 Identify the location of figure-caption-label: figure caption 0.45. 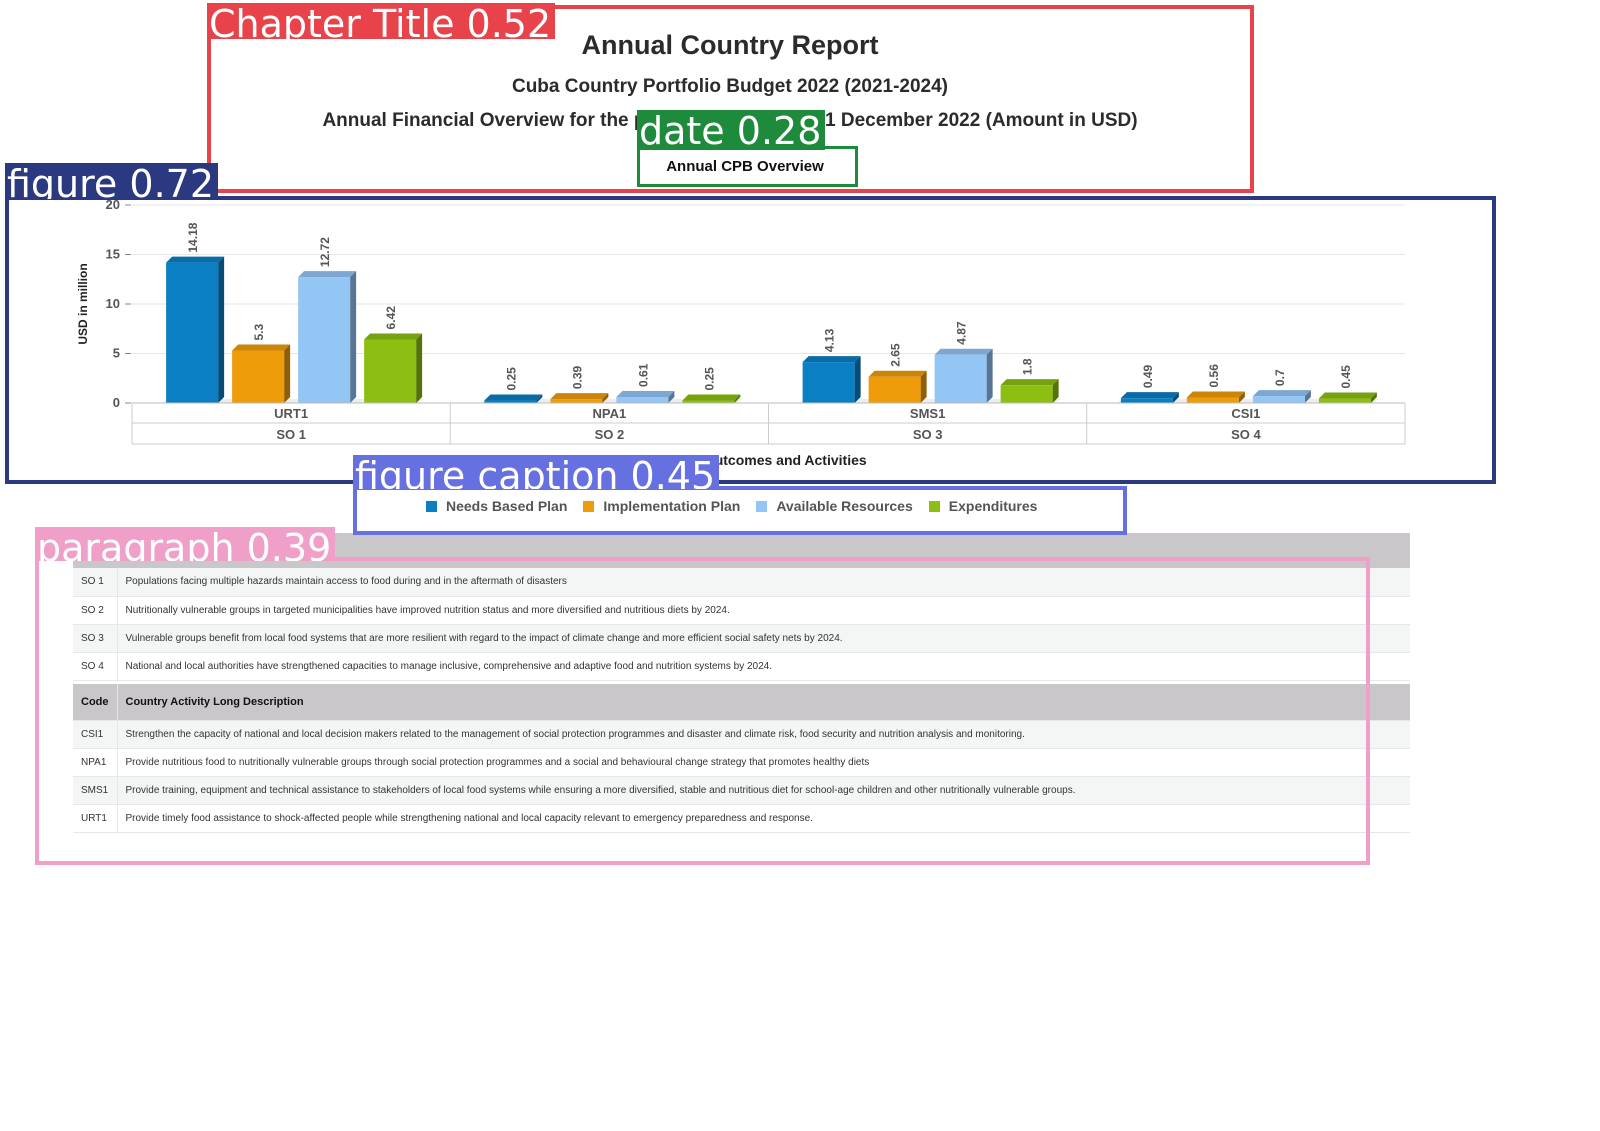
(536, 472).